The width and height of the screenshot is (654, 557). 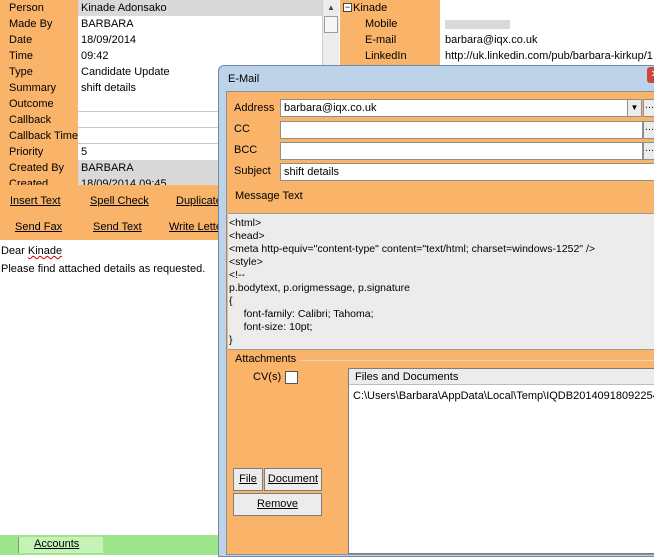 What do you see at coordinates (454, 108) in the screenshot?
I see `address-input: barbara@iqx.co.uk` at bounding box center [454, 108].